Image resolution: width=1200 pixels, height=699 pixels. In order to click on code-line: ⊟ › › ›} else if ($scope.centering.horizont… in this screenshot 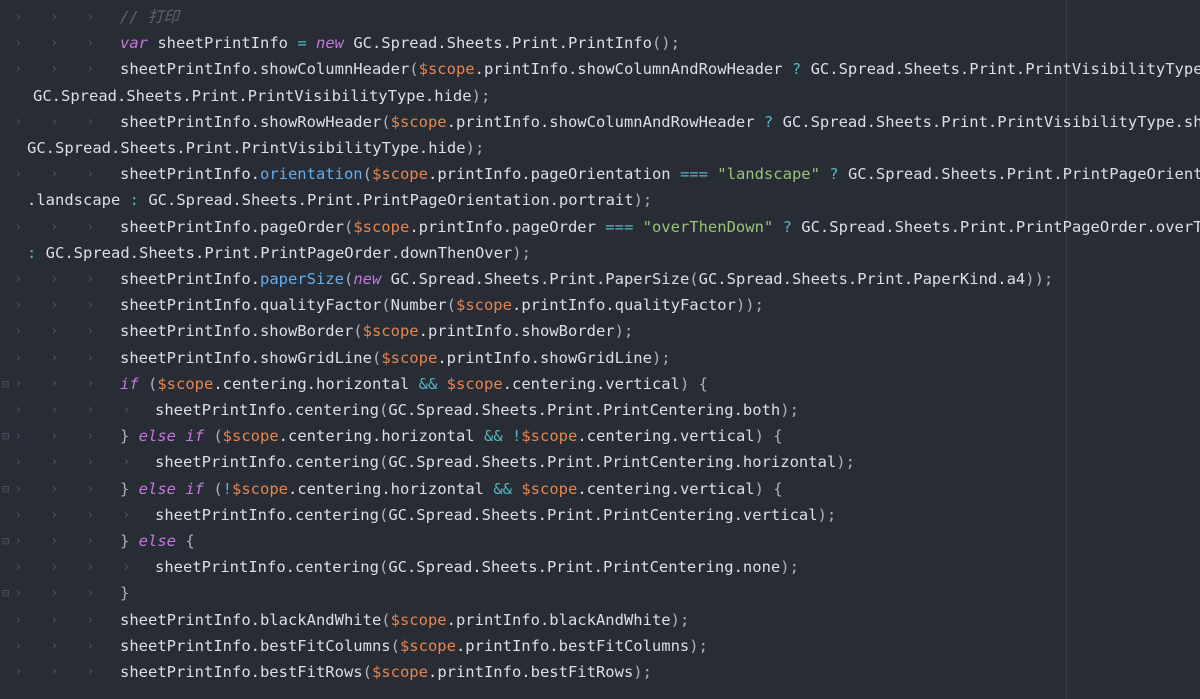, I will do `click(600, 436)`.